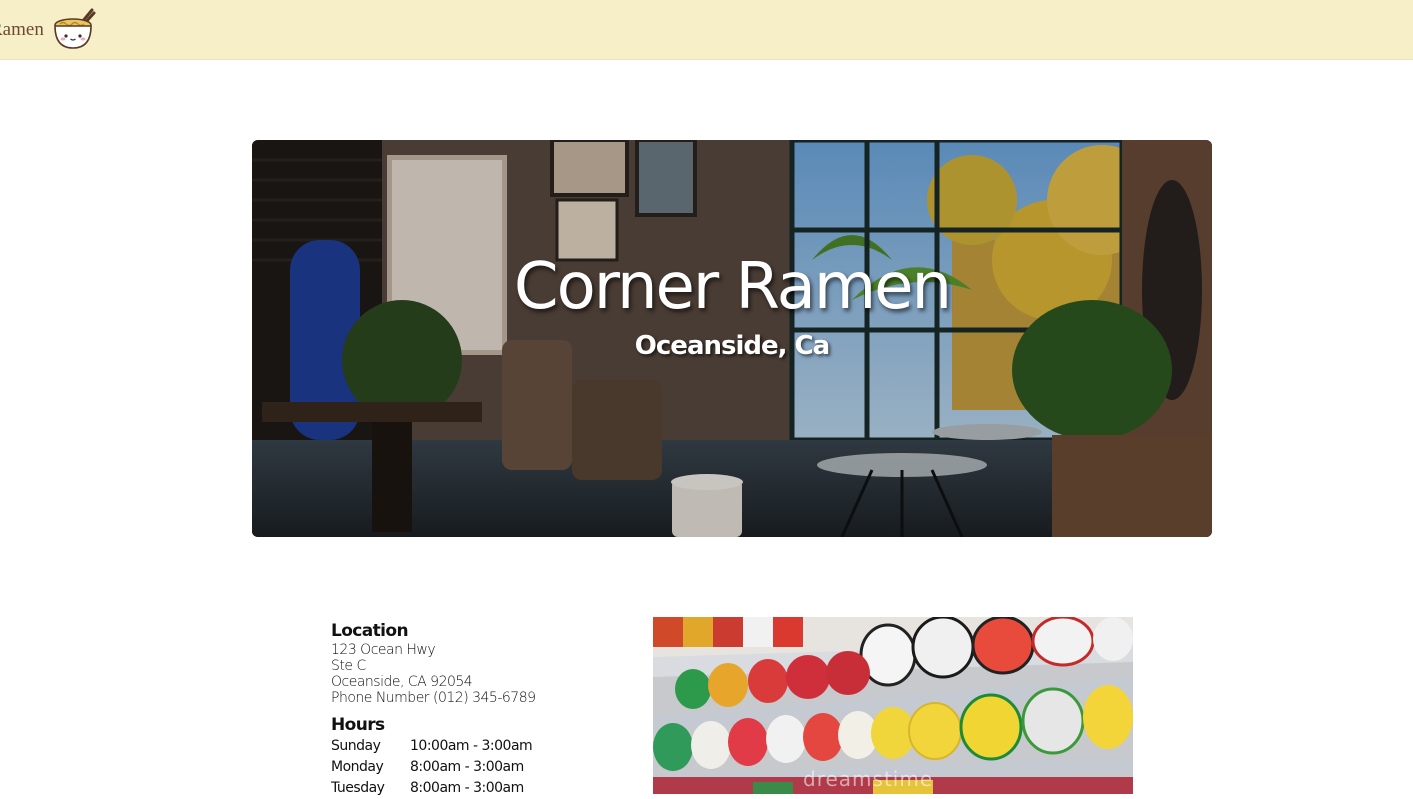  I want to click on ramen-shelf-photo: dreamstime, so click(893, 705).